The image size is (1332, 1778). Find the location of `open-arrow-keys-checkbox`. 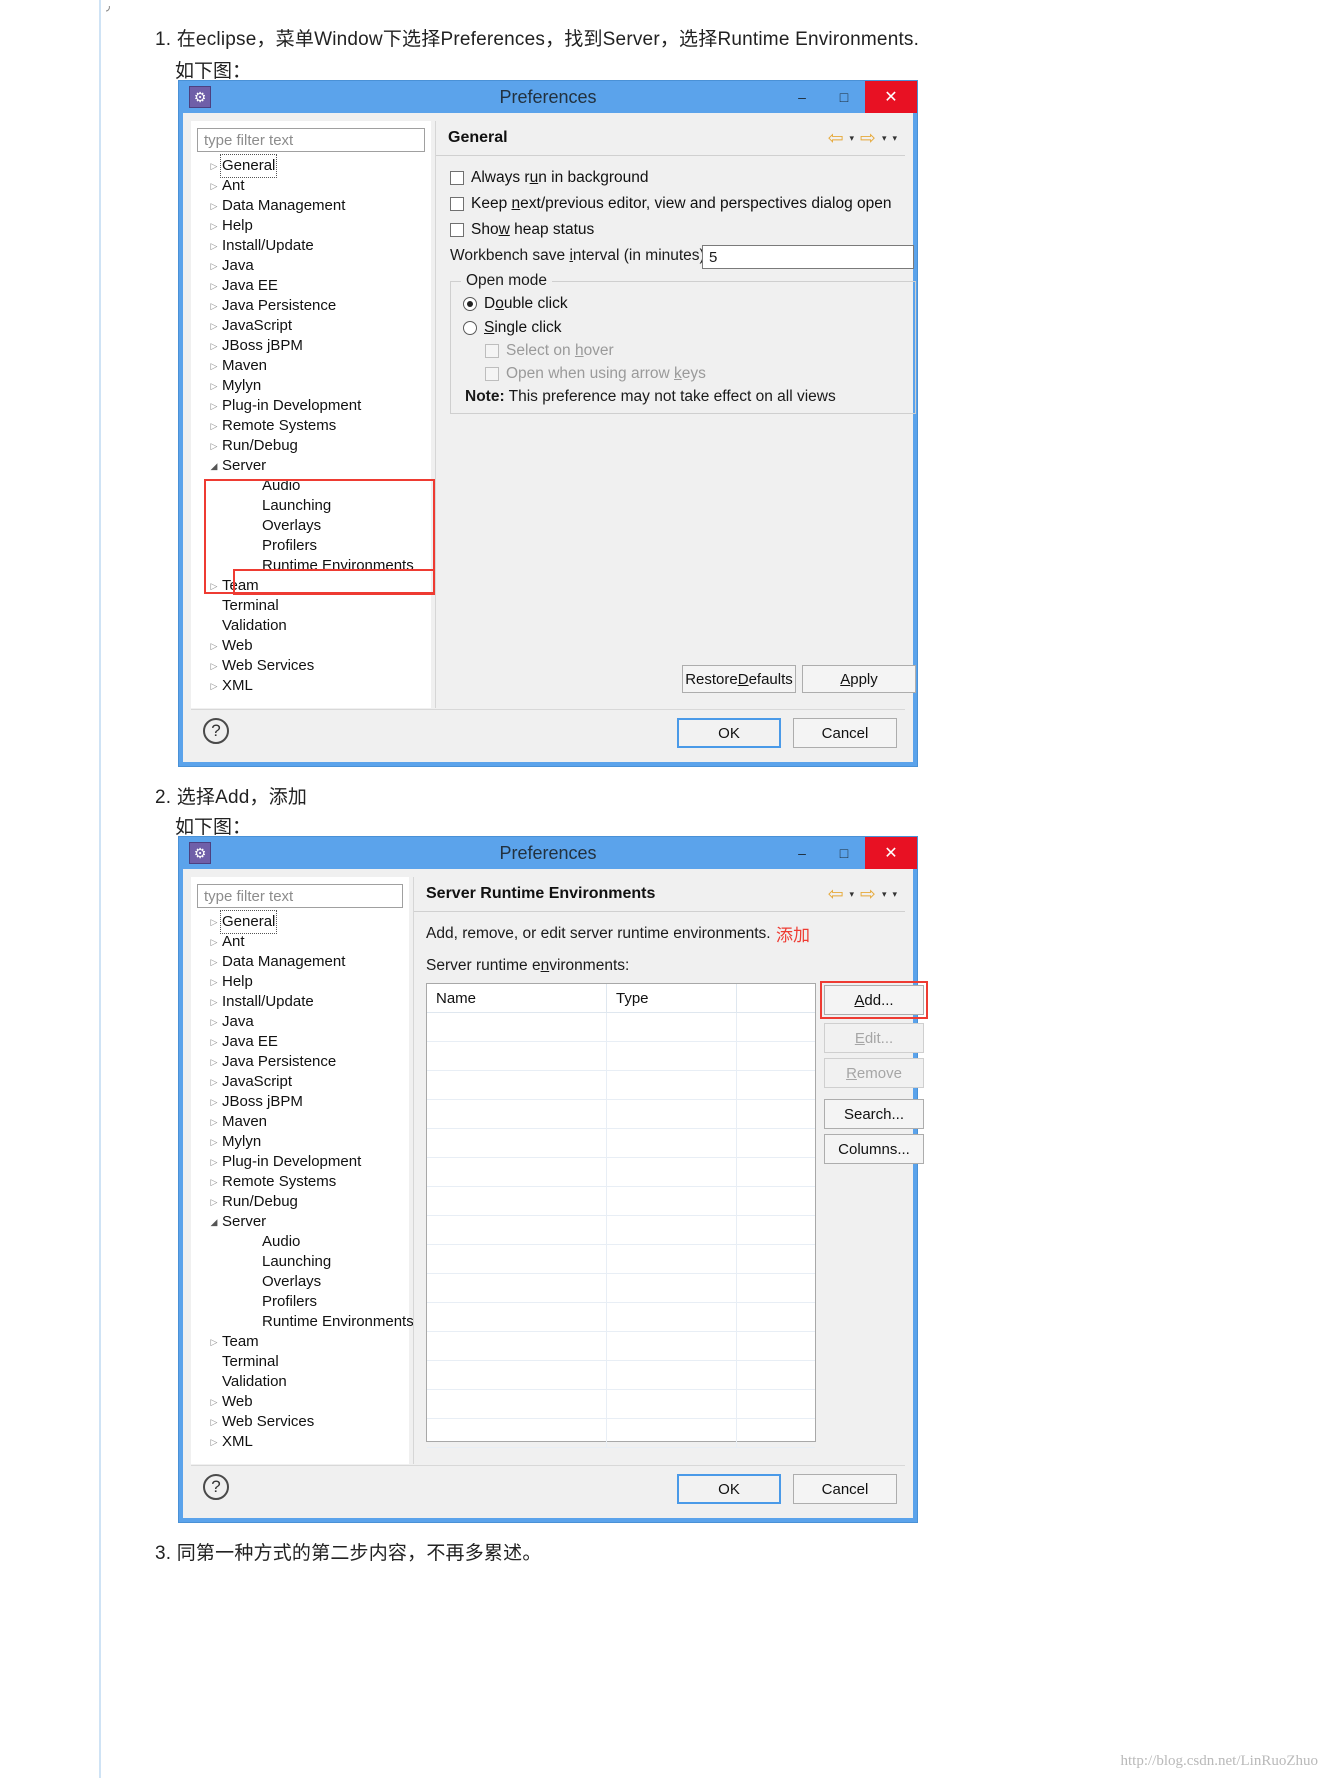

open-arrow-keys-checkbox is located at coordinates (492, 374).